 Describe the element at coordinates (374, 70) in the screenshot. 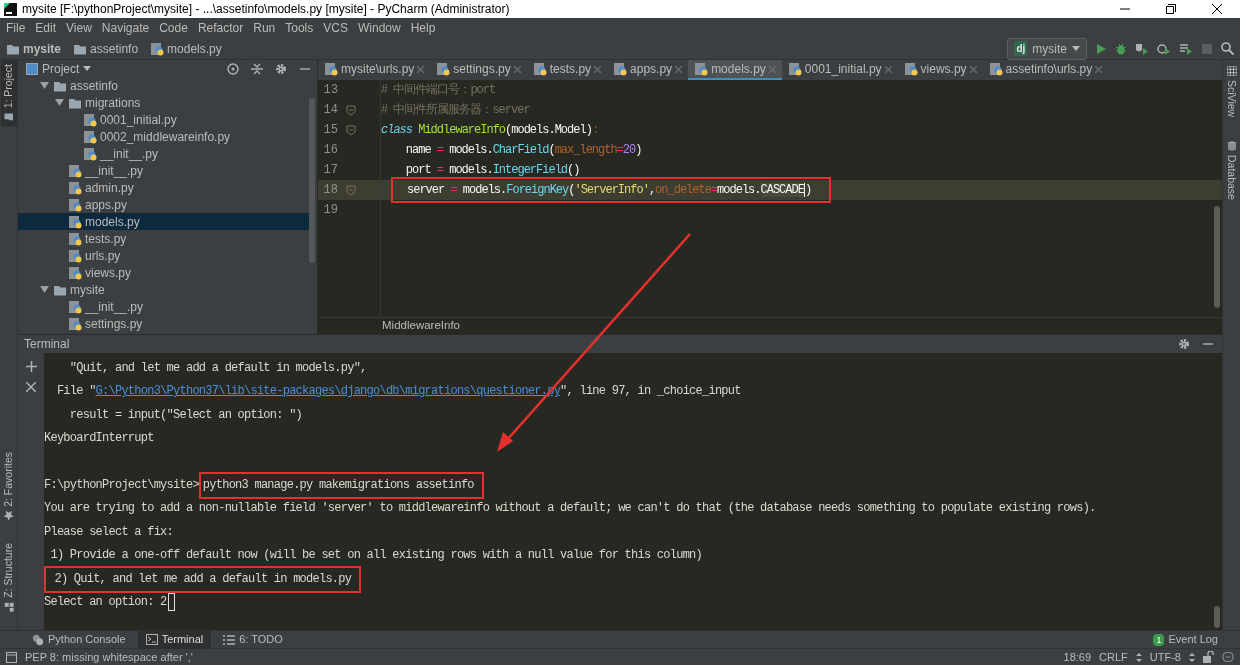

I see `editor-tab: mysite\urls.py` at that location.